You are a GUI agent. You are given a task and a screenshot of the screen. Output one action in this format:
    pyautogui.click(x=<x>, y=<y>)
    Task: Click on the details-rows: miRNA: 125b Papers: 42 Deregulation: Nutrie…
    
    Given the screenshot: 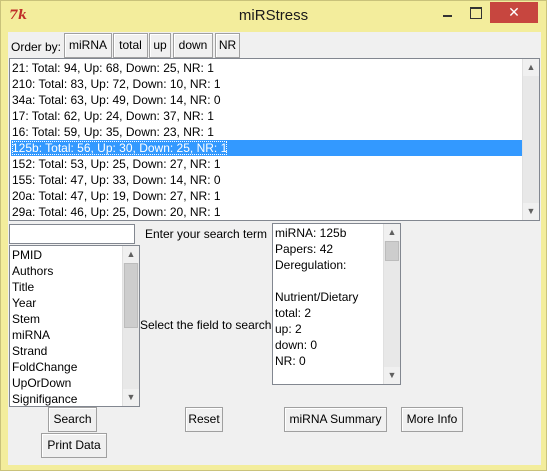 What is the action you would take?
    pyautogui.click(x=328, y=297)
    